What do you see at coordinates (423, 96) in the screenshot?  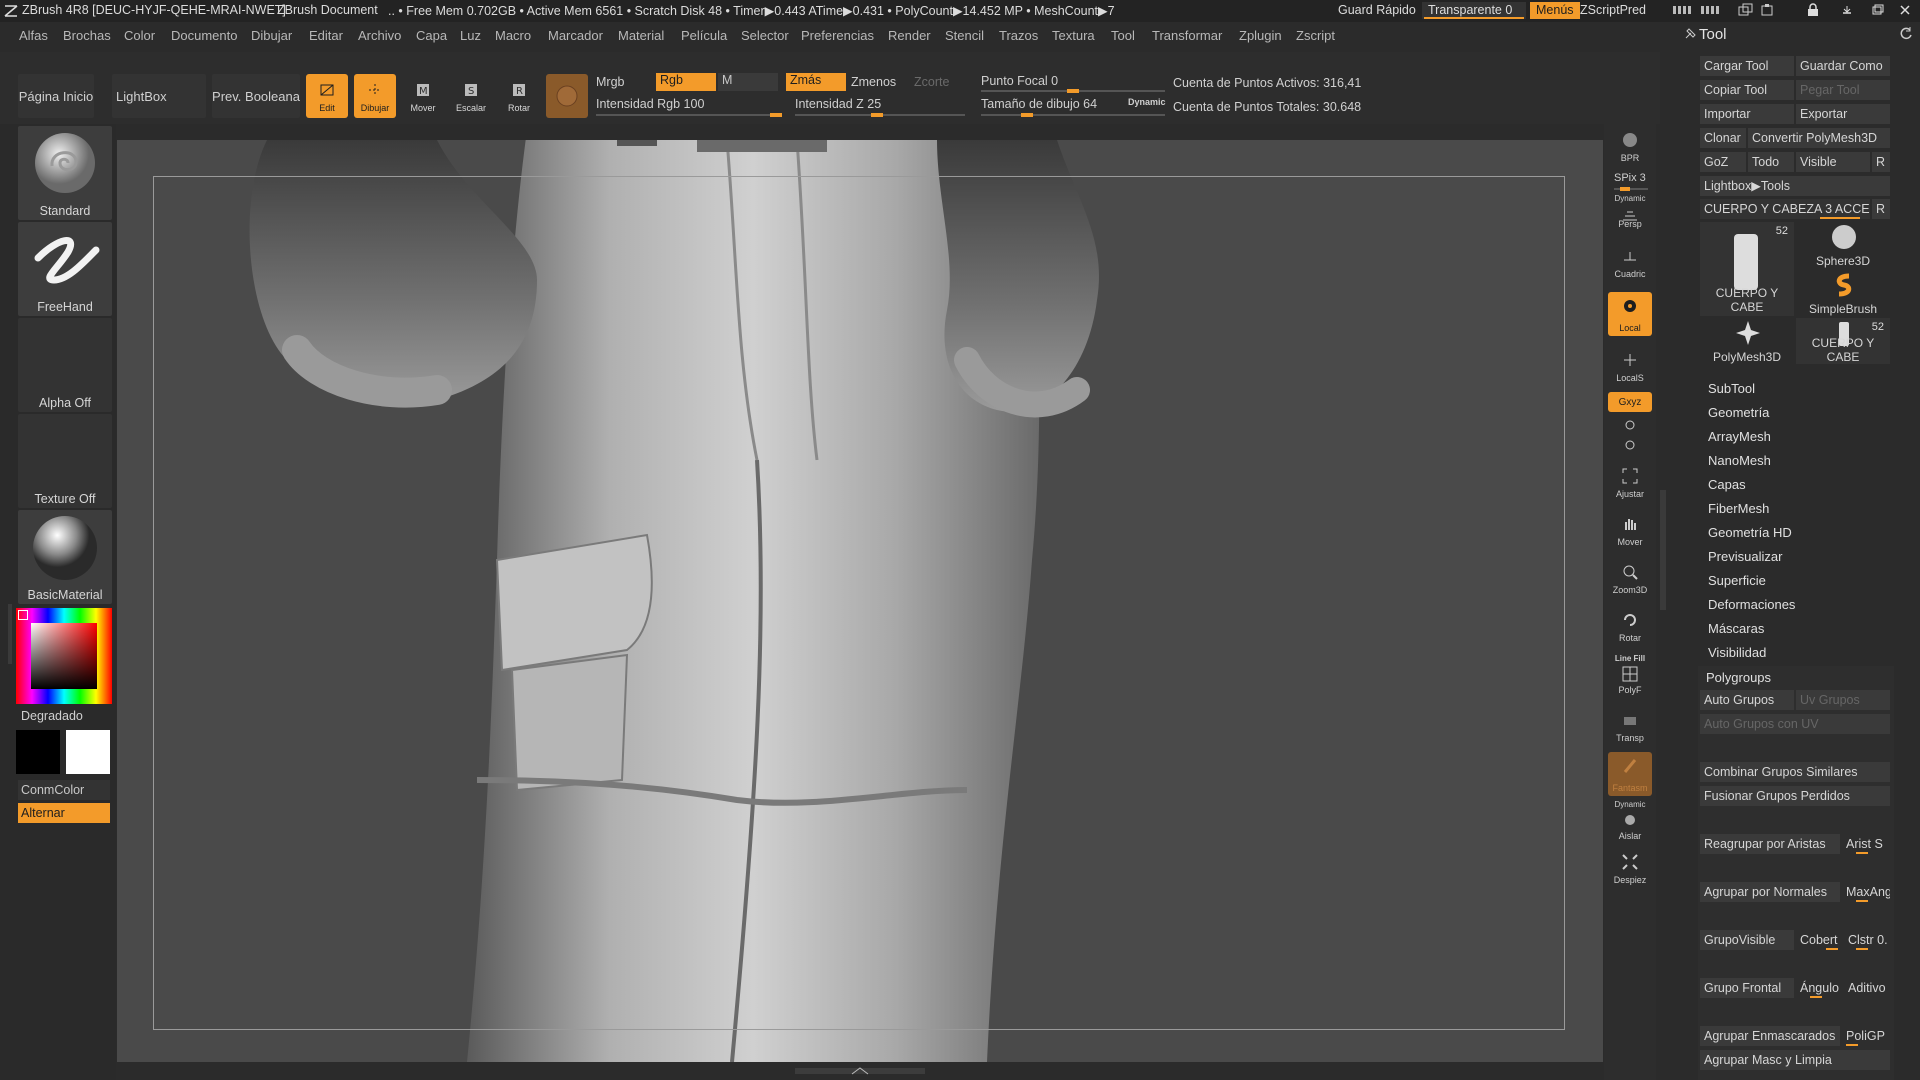 I see `move-mode-button: M Mover` at bounding box center [423, 96].